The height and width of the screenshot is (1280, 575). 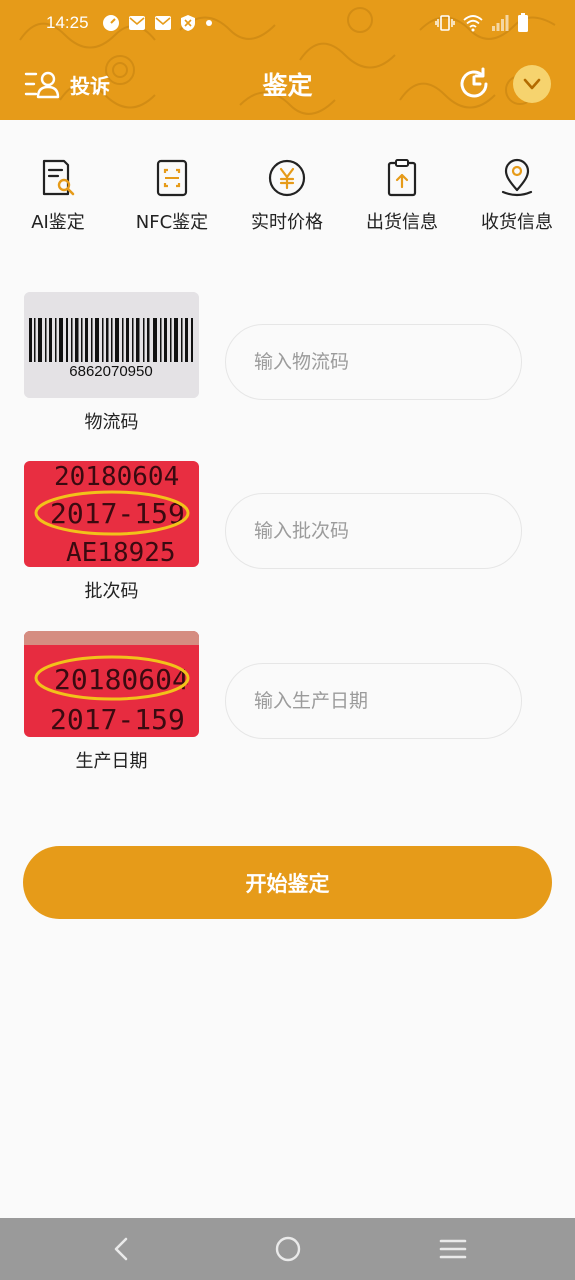 I want to click on batch-code-sample-image: 20180604 2017-159 AE18925, so click(x=111, y=514).